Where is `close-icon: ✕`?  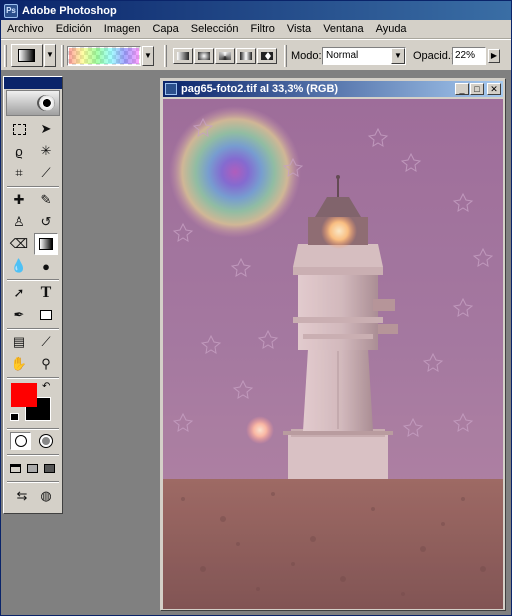 close-icon: ✕ is located at coordinates (494, 89).